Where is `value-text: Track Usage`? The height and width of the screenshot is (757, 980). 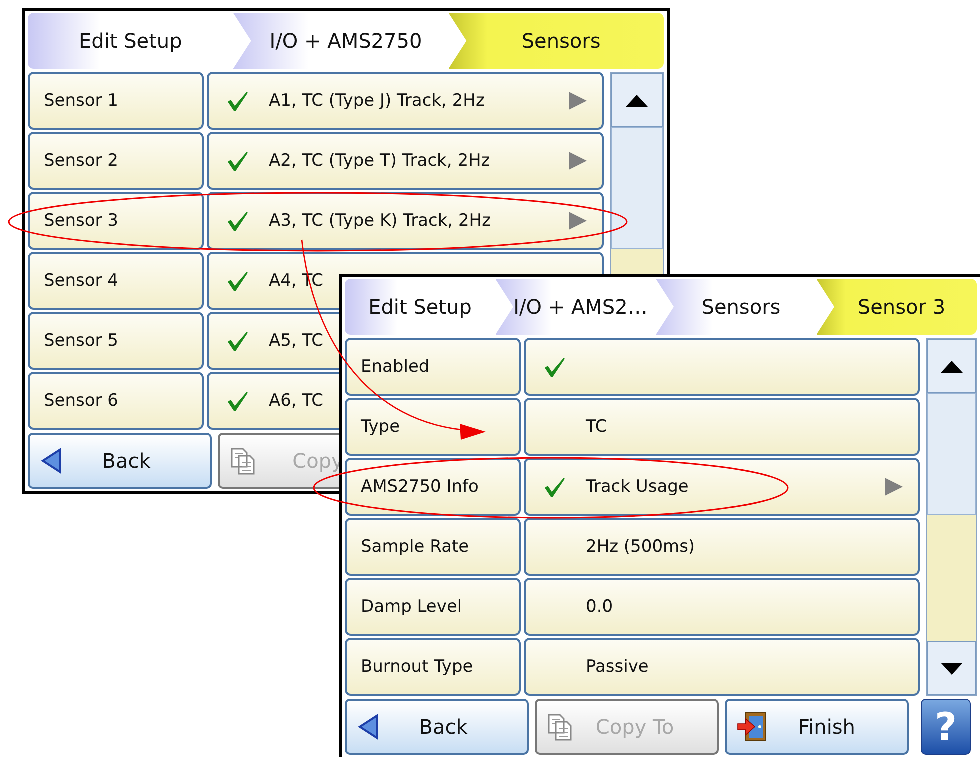
value-text: Track Usage is located at coordinates (638, 487).